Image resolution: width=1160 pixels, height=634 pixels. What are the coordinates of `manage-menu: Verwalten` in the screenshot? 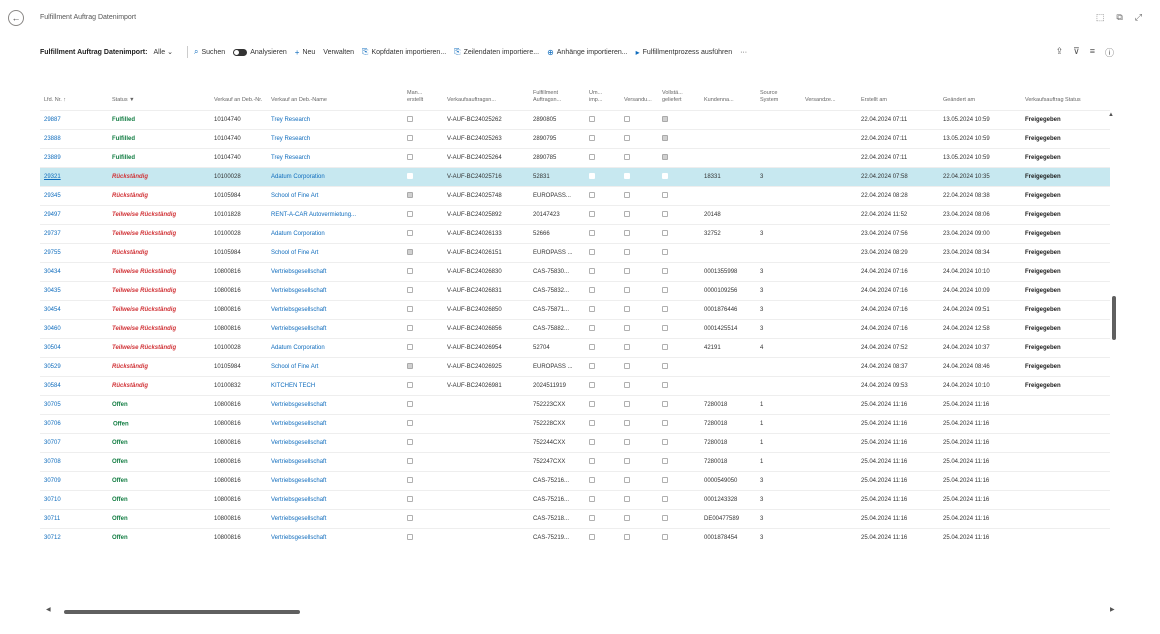 It's located at (338, 52).